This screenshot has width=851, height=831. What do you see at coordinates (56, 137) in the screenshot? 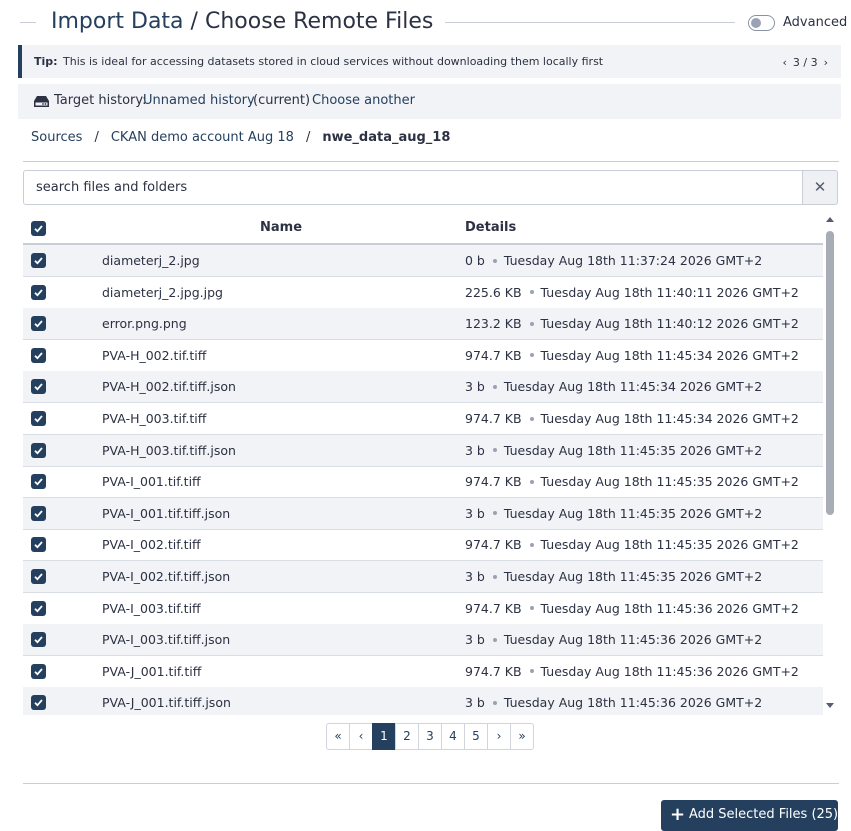
I see `breadcrumb-sources: Sources` at bounding box center [56, 137].